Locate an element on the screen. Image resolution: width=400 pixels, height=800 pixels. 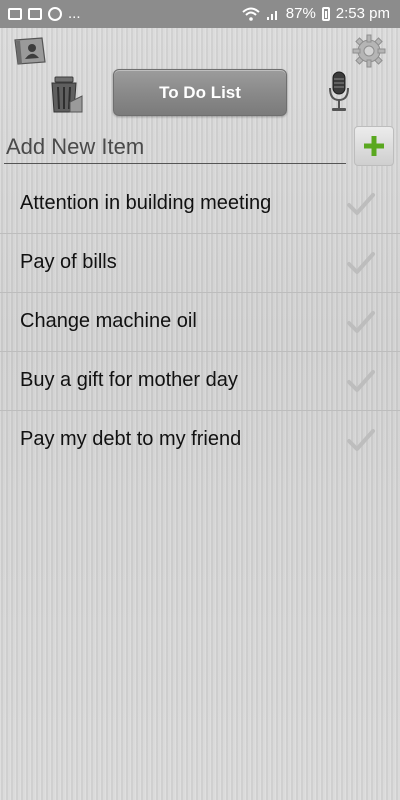
list-item: Pay my debt to my friend is located at coordinates (200, 440).